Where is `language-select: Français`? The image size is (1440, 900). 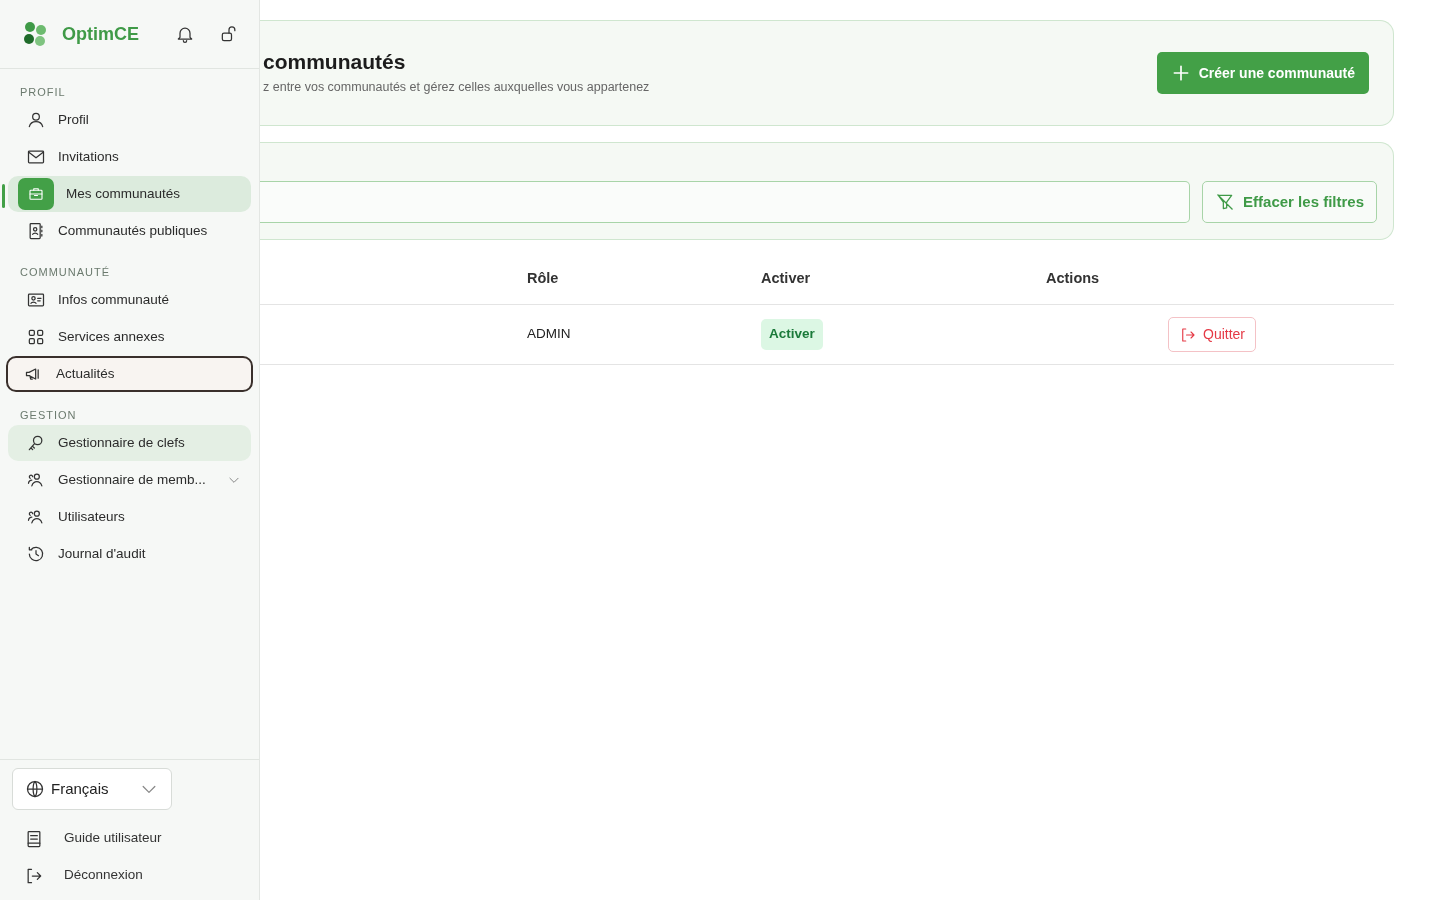
language-select: Français is located at coordinates (92, 789).